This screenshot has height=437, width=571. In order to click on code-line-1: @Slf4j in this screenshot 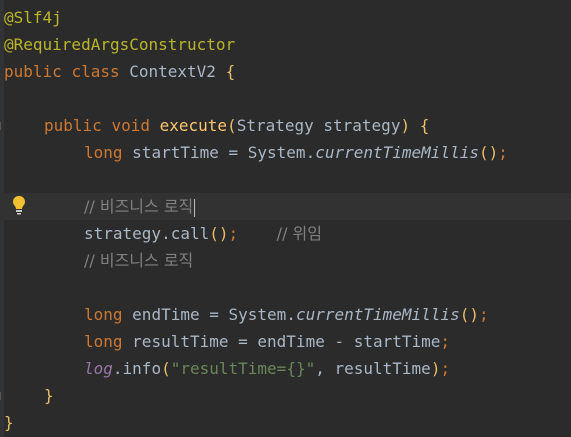, I will do `click(285, 17)`.